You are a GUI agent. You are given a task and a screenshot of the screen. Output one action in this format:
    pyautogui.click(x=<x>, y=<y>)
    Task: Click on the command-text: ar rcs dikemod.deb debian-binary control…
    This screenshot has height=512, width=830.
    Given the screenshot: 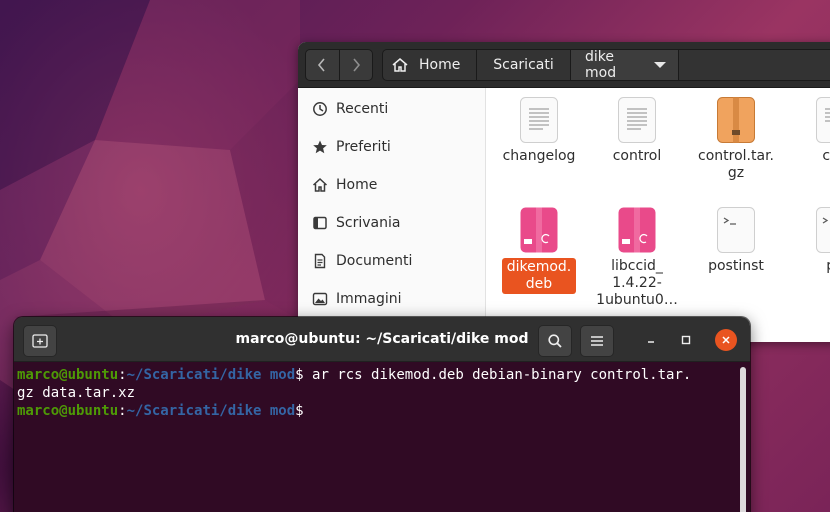 What is the action you would take?
    pyautogui.click(x=497, y=375)
    